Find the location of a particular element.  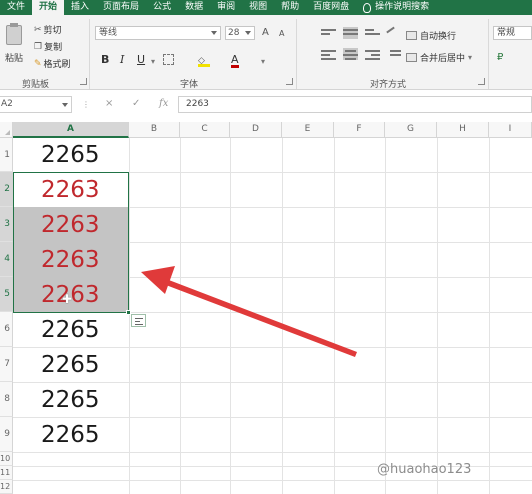

column-header-g: G is located at coordinates (411, 130).